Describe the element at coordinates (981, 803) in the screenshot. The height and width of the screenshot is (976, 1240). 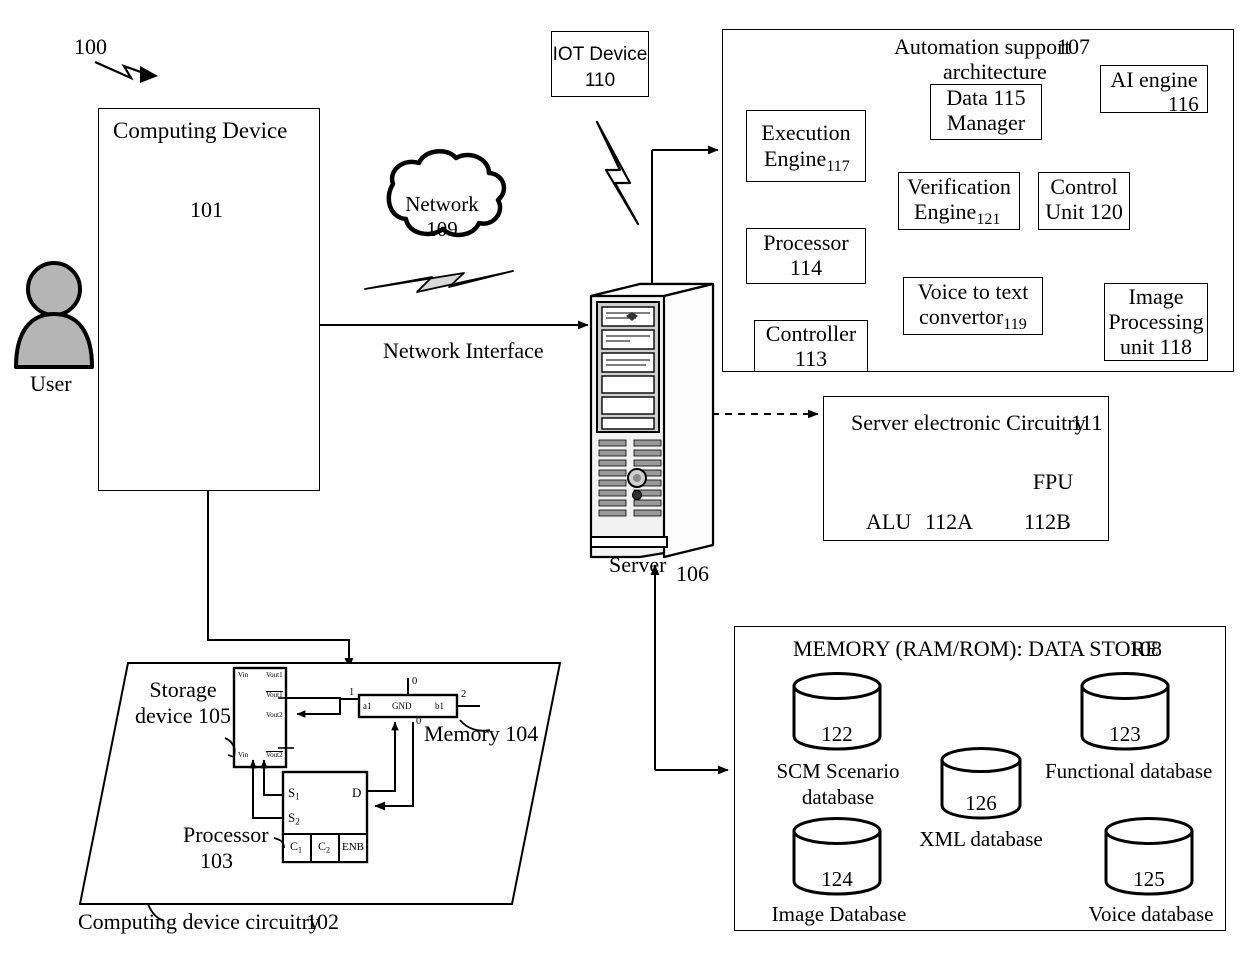
I see `db-ref-126: 126` at that location.